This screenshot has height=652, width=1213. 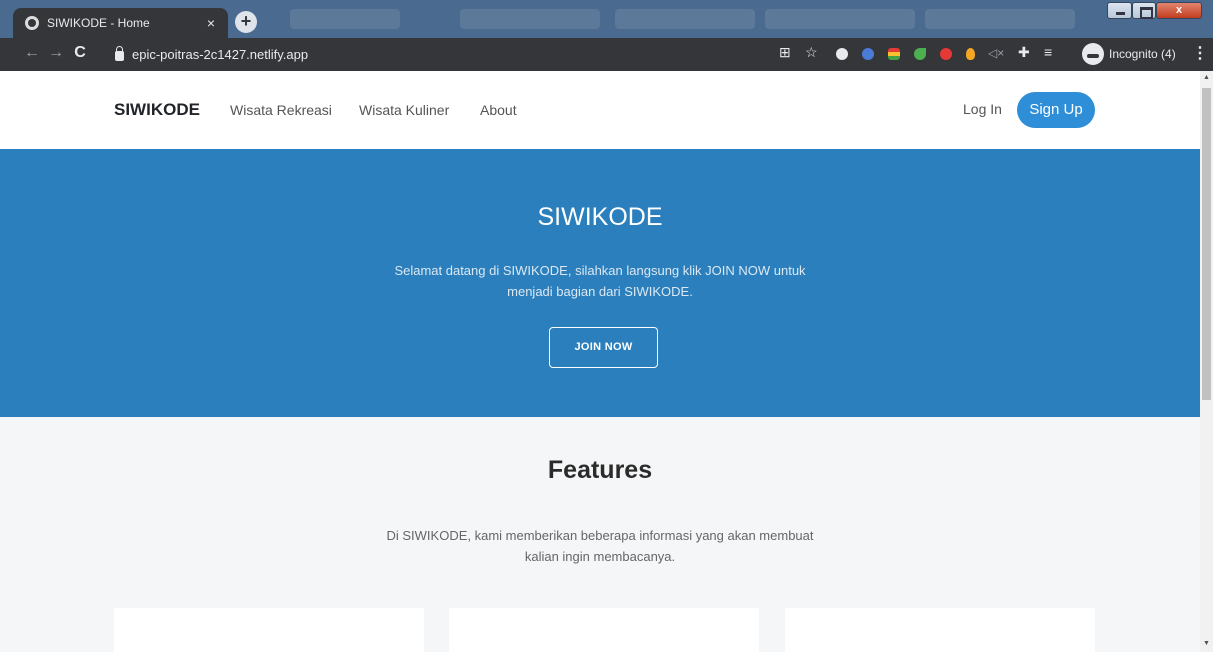 I want to click on join-now-button: JOIN NOW, so click(x=603, y=347).